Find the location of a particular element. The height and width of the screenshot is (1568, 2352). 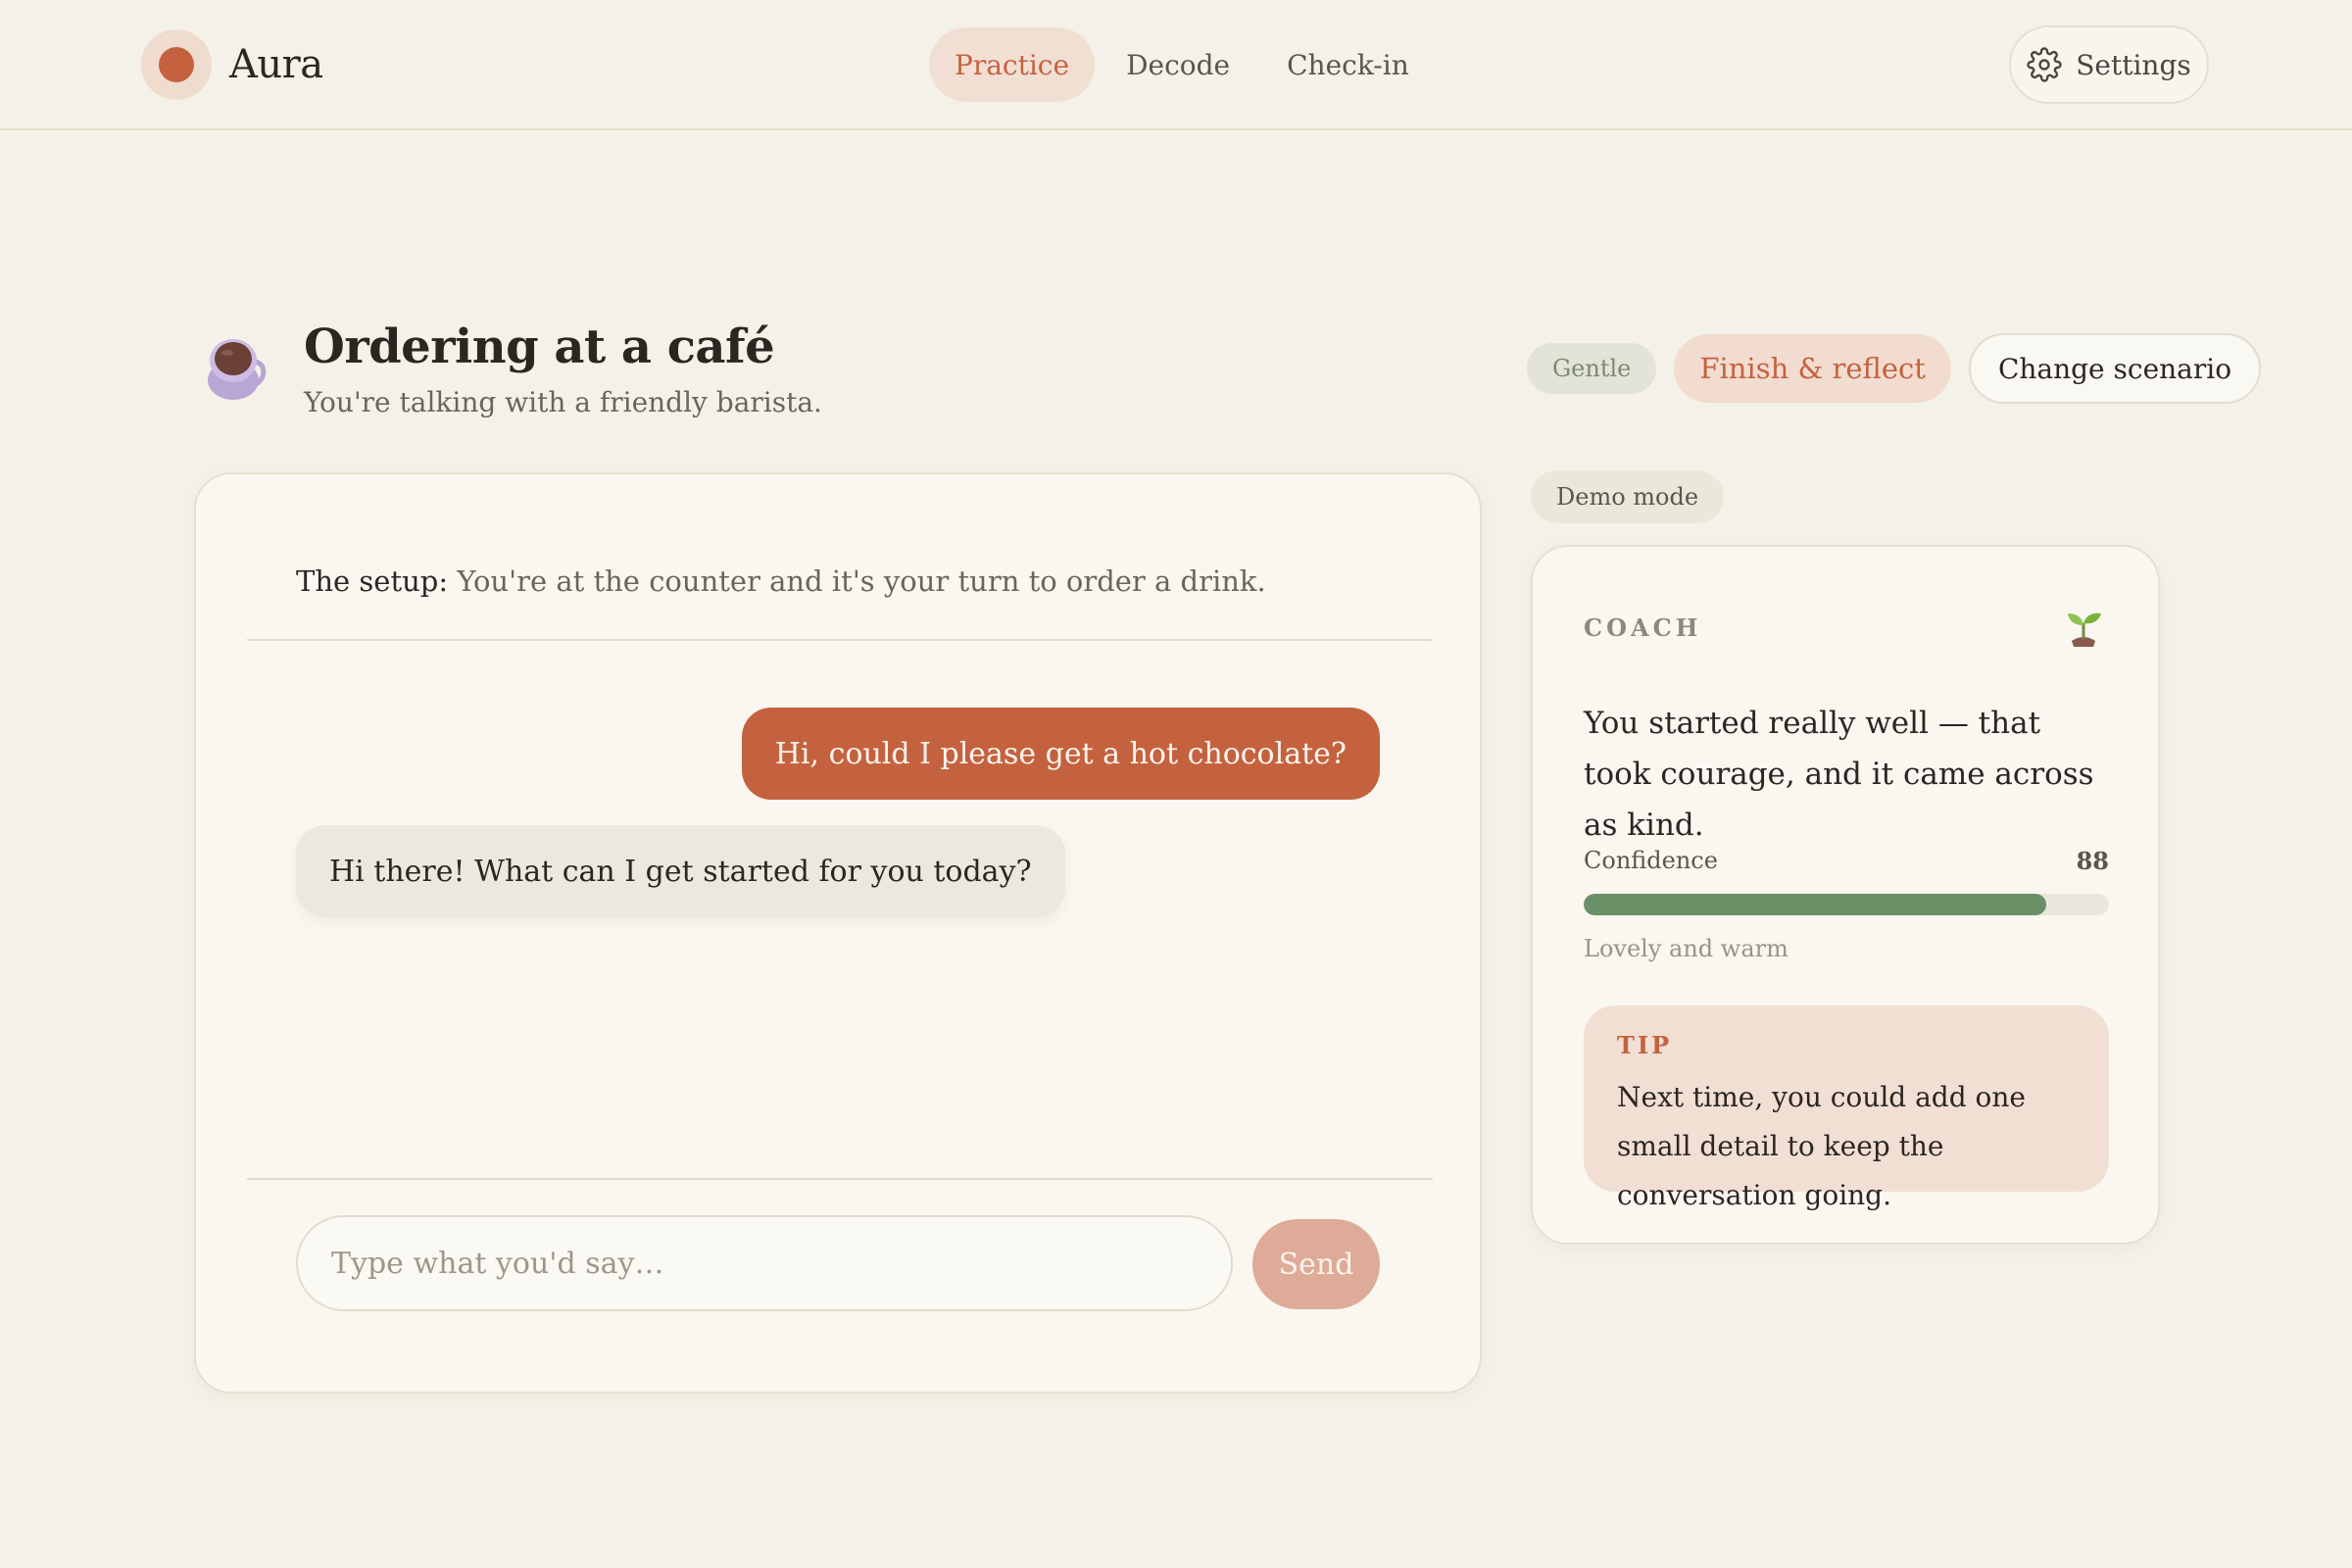

finish-reflect-button: Finish & reflect is located at coordinates (1812, 368).